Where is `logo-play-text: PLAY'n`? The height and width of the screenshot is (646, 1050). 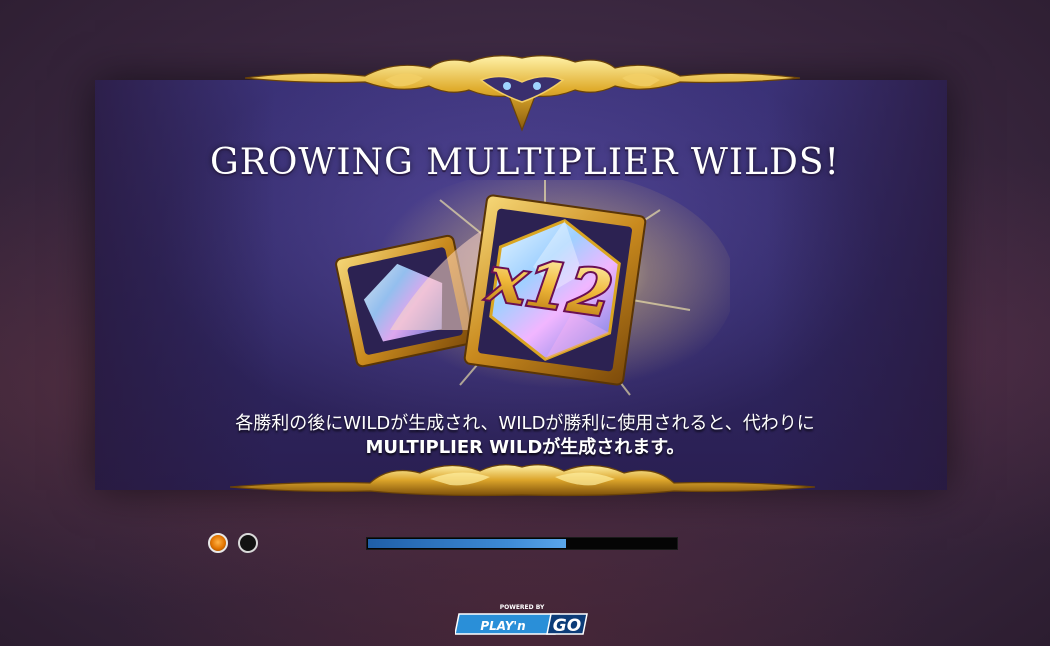
logo-play-text: PLAY'n is located at coordinates (502, 626).